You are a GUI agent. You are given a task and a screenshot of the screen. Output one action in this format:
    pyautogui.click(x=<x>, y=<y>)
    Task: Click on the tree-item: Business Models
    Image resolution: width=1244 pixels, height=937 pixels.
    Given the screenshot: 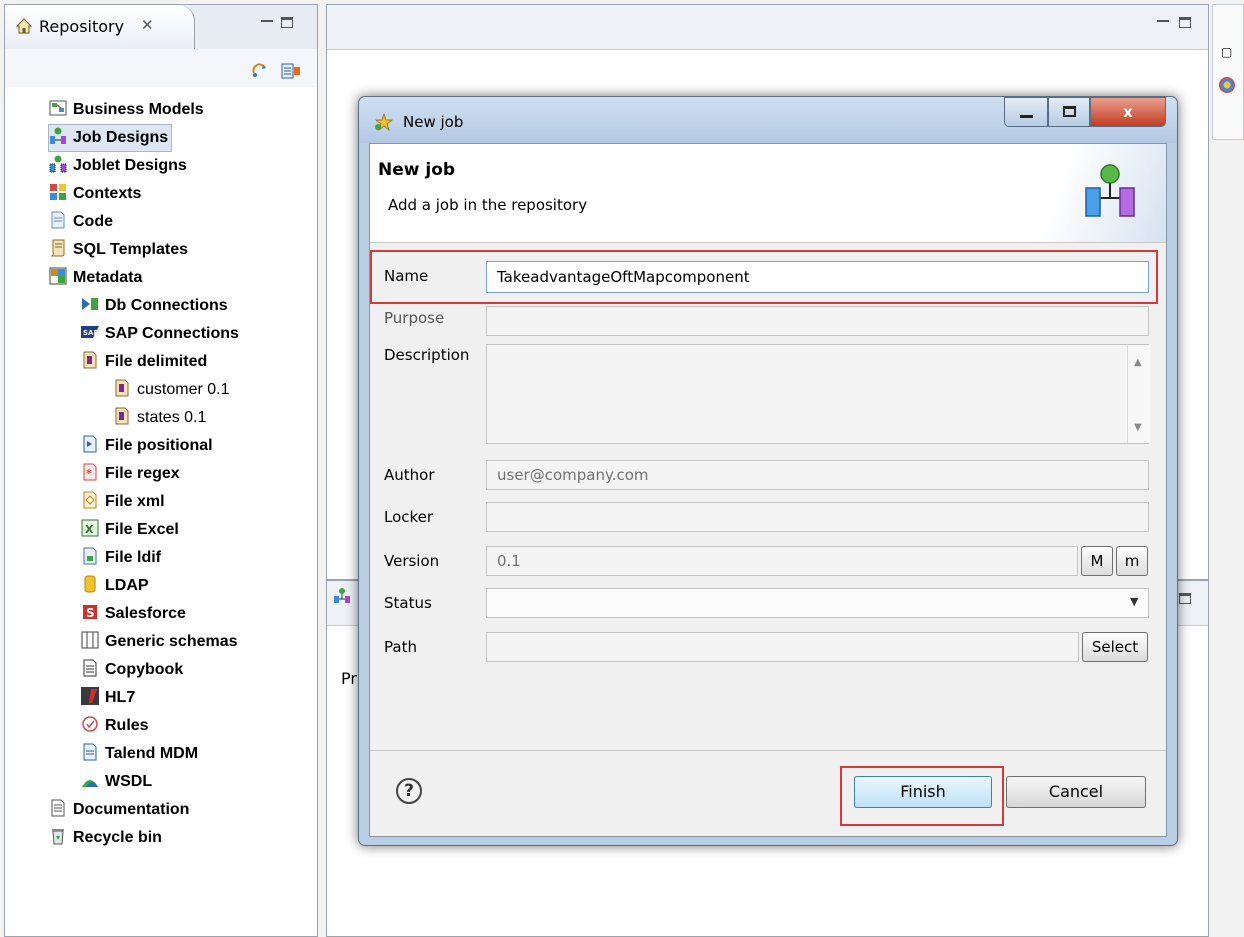 What is the action you would take?
    pyautogui.click(x=126, y=110)
    